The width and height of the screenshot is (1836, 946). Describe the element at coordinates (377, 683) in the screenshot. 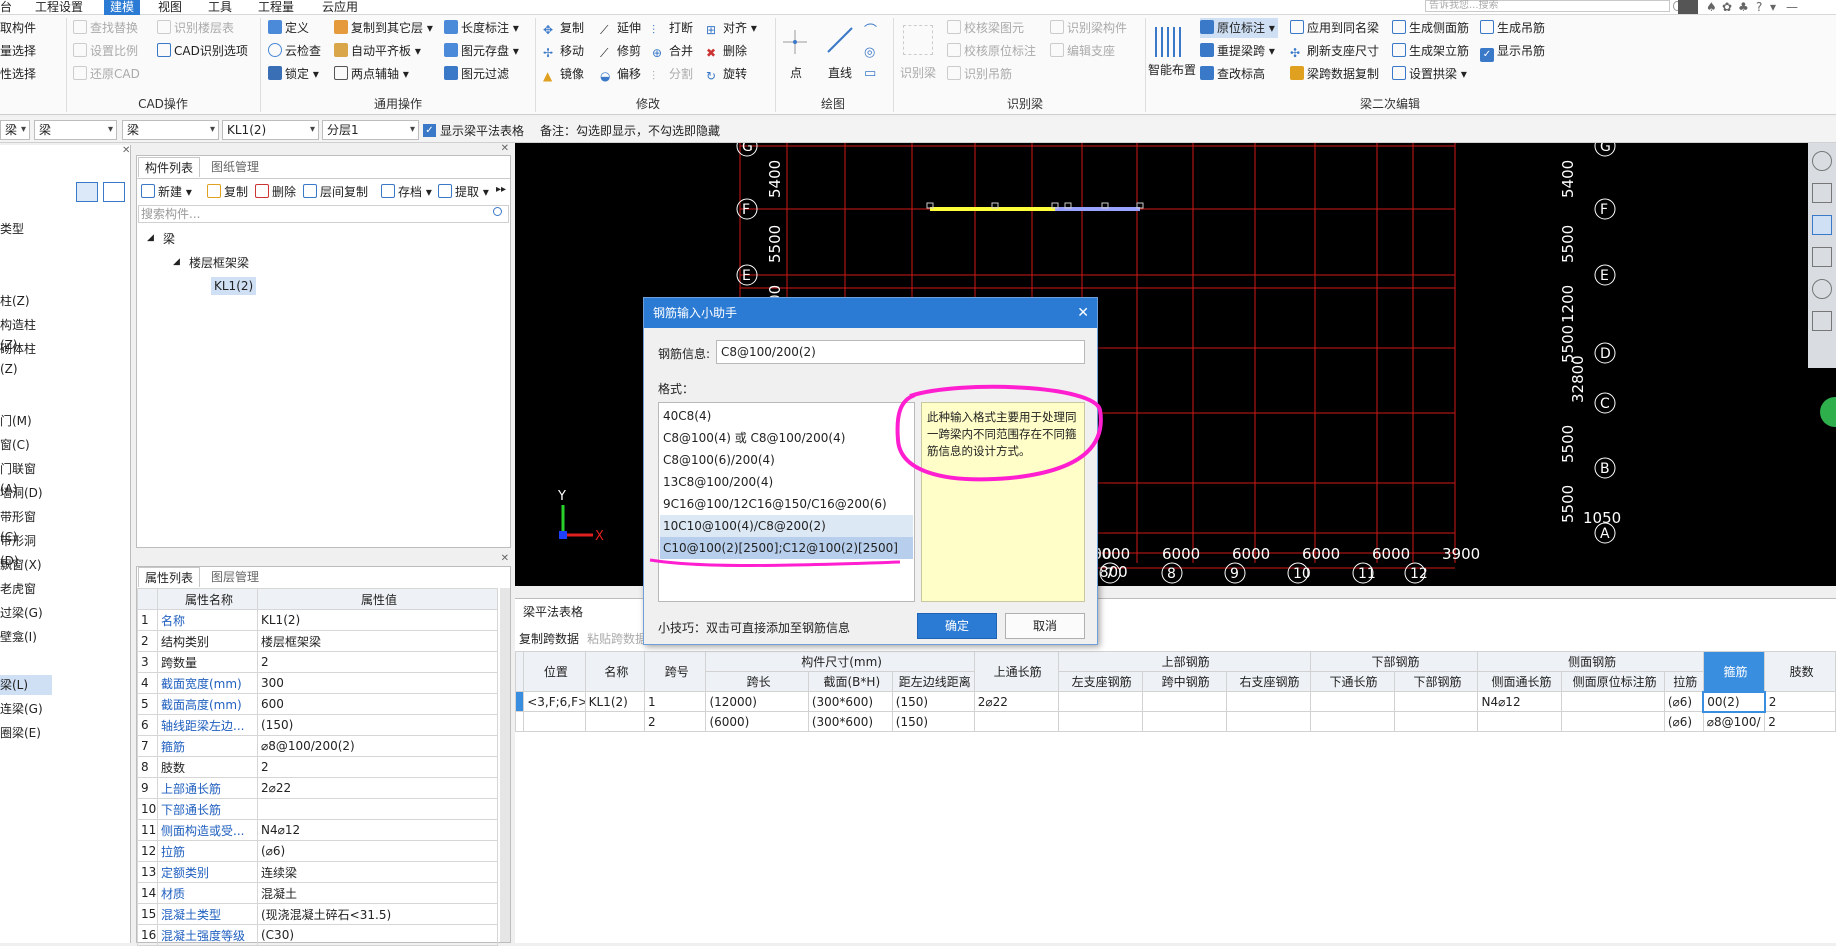

I see `prop-value: 300` at that location.